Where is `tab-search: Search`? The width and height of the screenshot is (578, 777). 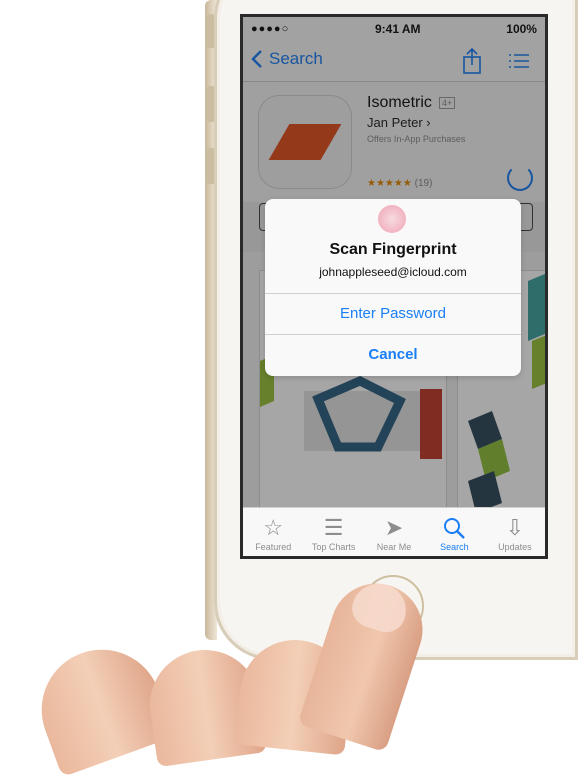 tab-search: Search is located at coordinates (454, 532).